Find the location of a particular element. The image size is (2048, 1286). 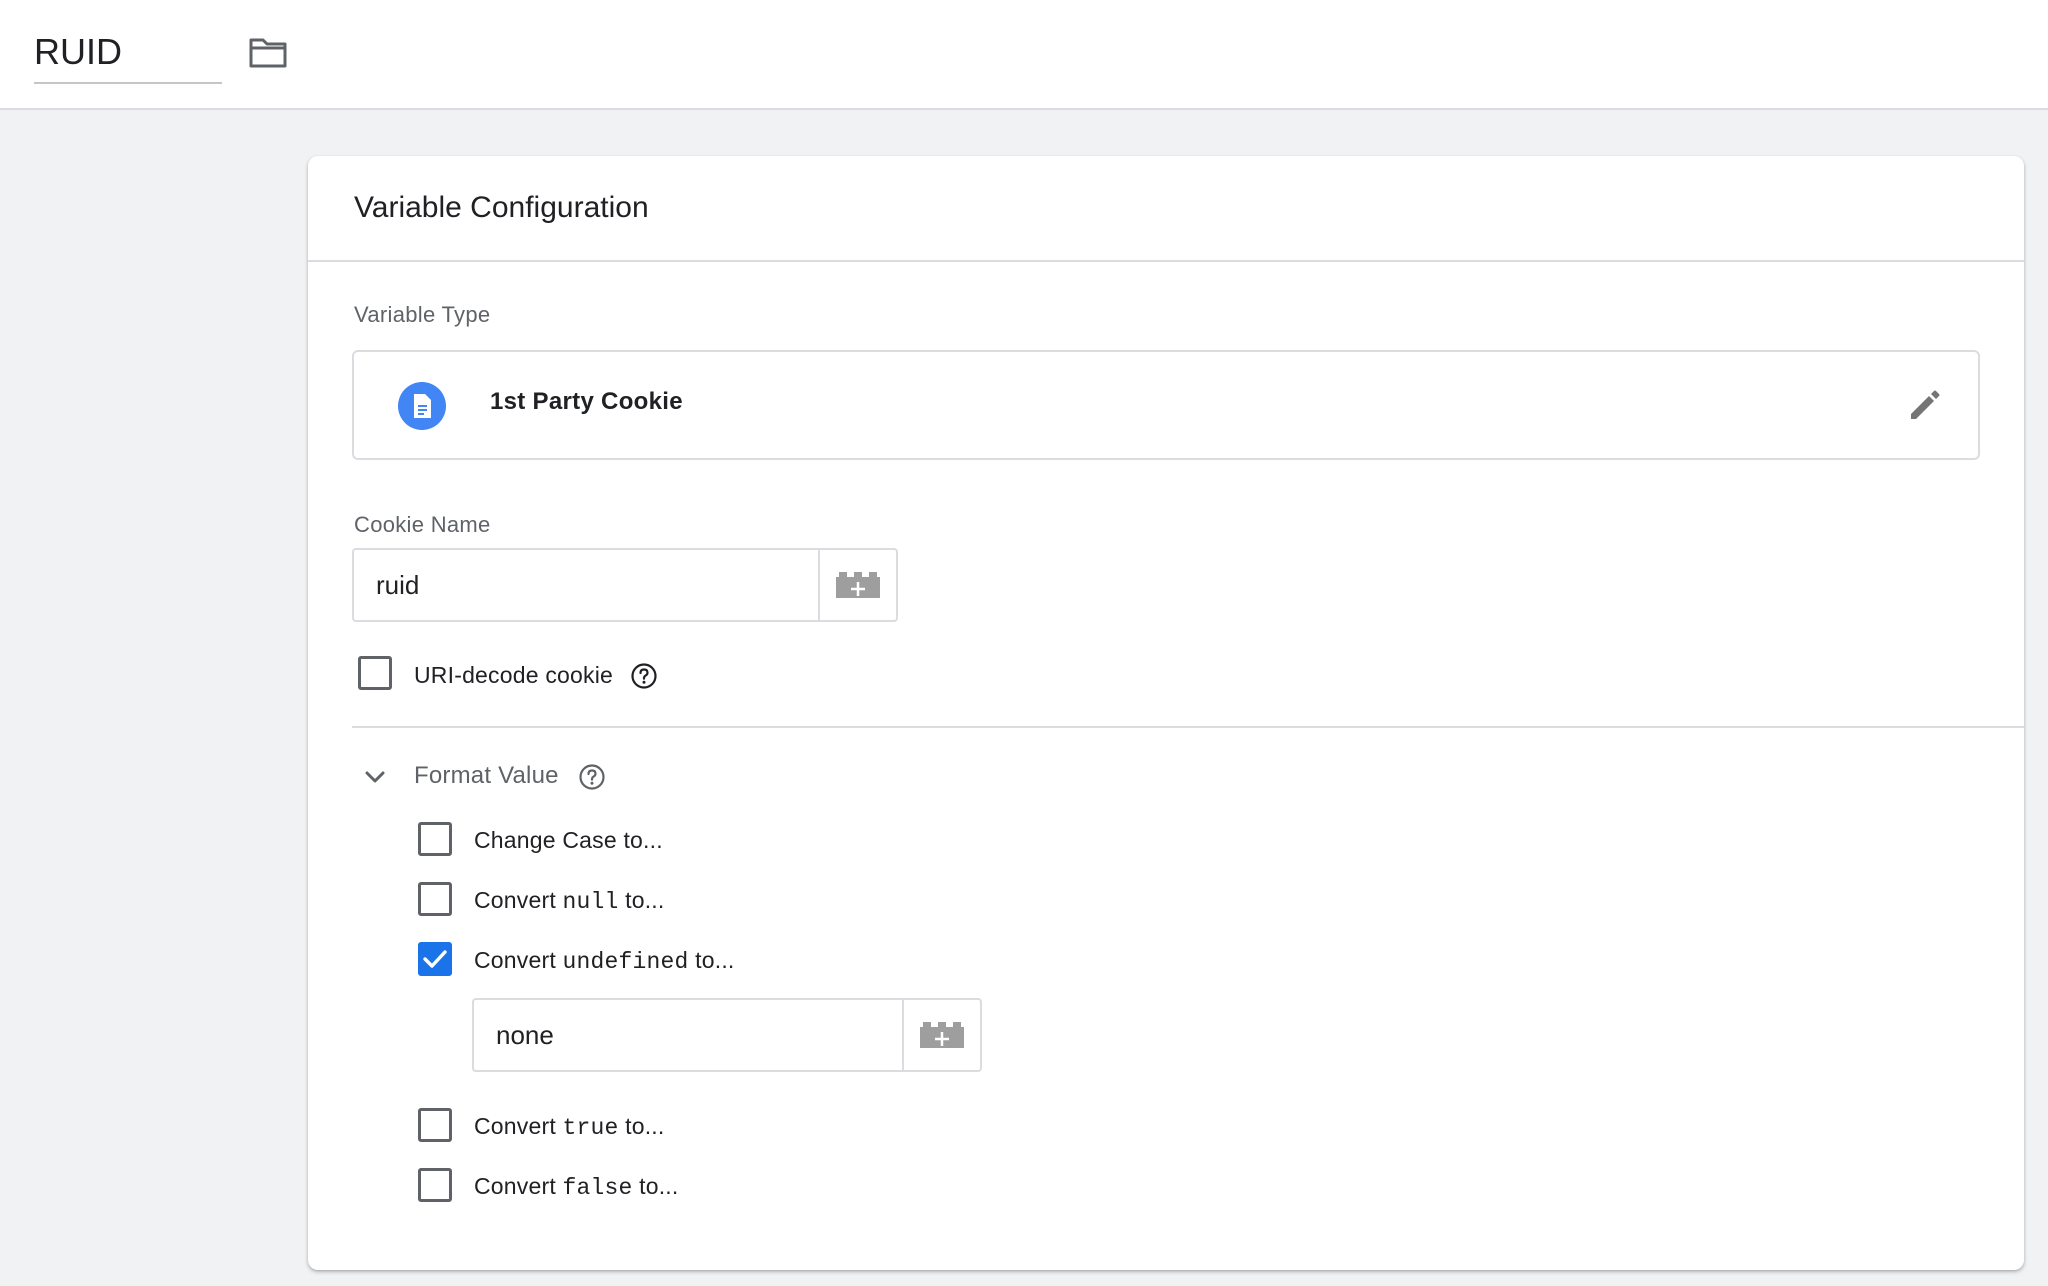

variable-type-name: 1st Party Cookie is located at coordinates (586, 401).